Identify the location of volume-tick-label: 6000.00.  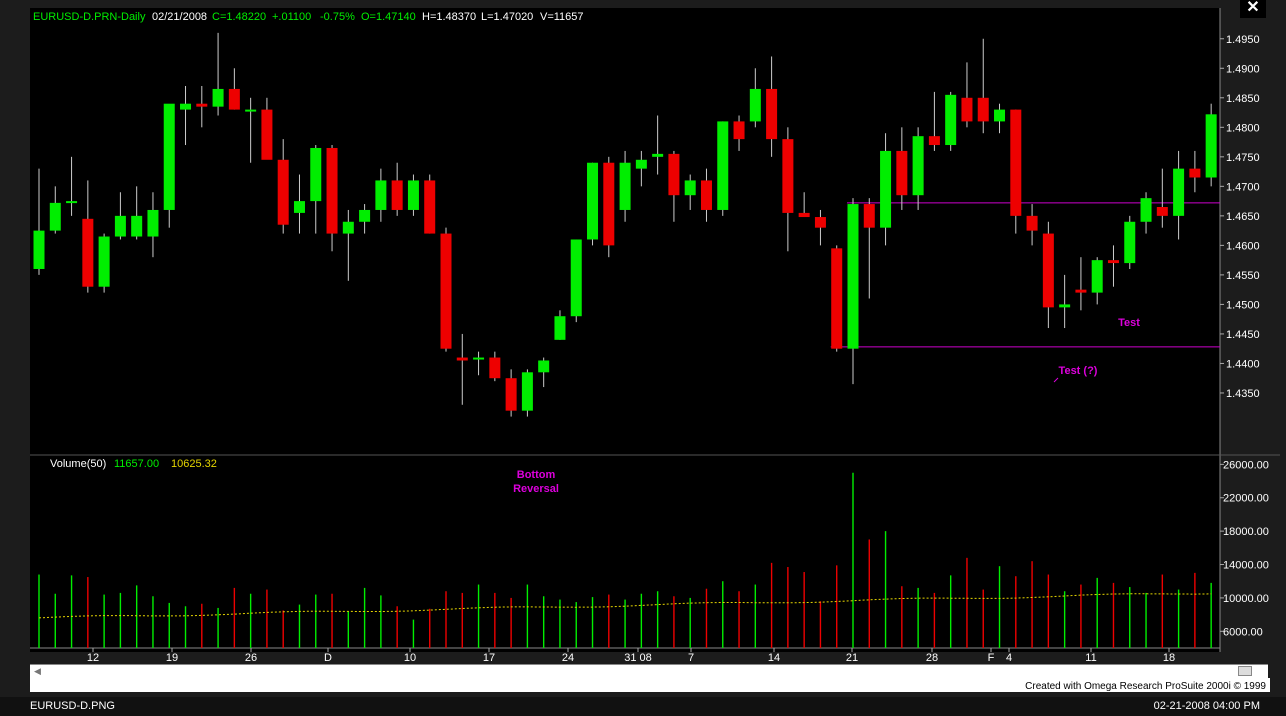
(1243, 632).